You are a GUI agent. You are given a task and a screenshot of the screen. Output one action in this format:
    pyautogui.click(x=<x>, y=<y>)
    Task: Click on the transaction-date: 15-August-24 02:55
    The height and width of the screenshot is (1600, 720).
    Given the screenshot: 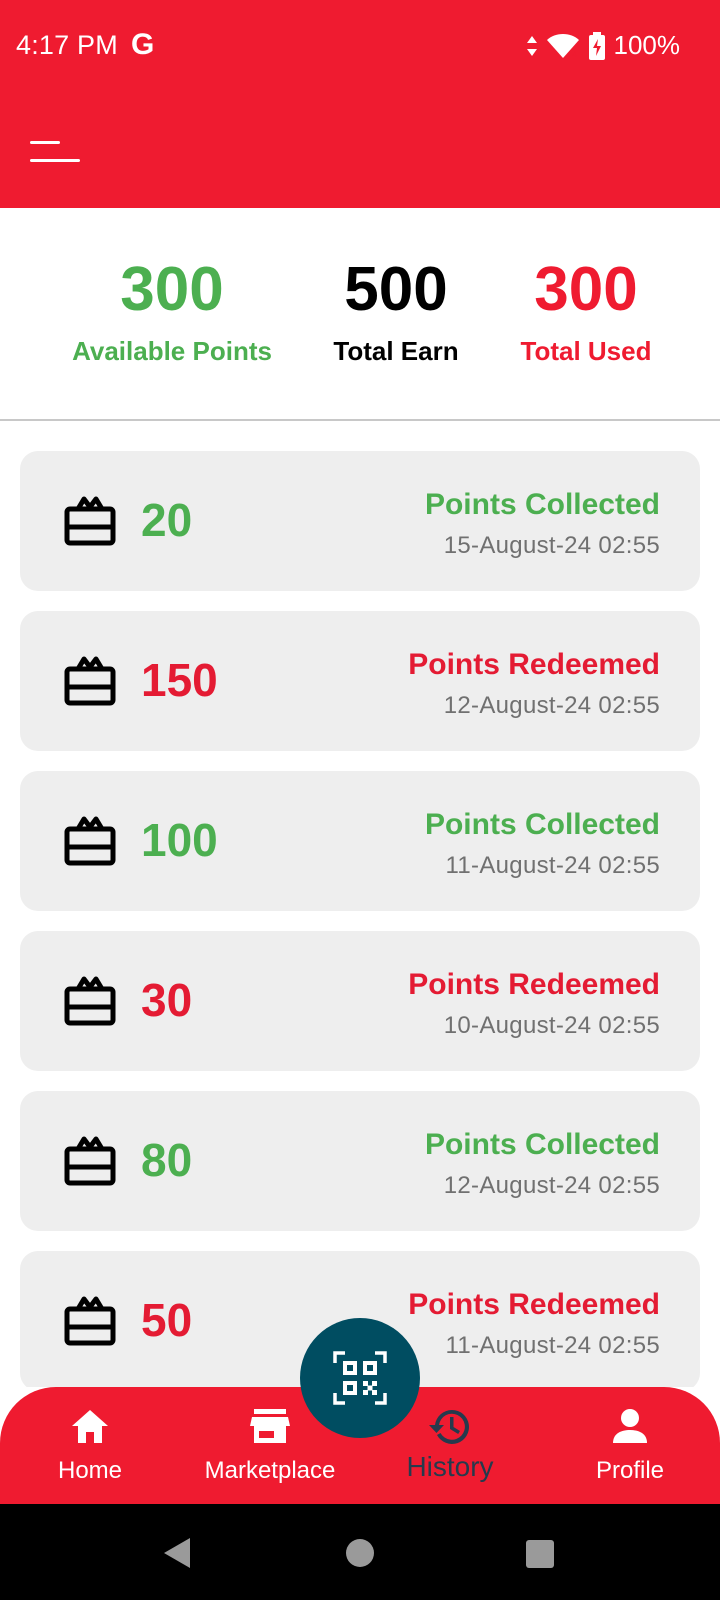 What is the action you would take?
    pyautogui.click(x=551, y=545)
    